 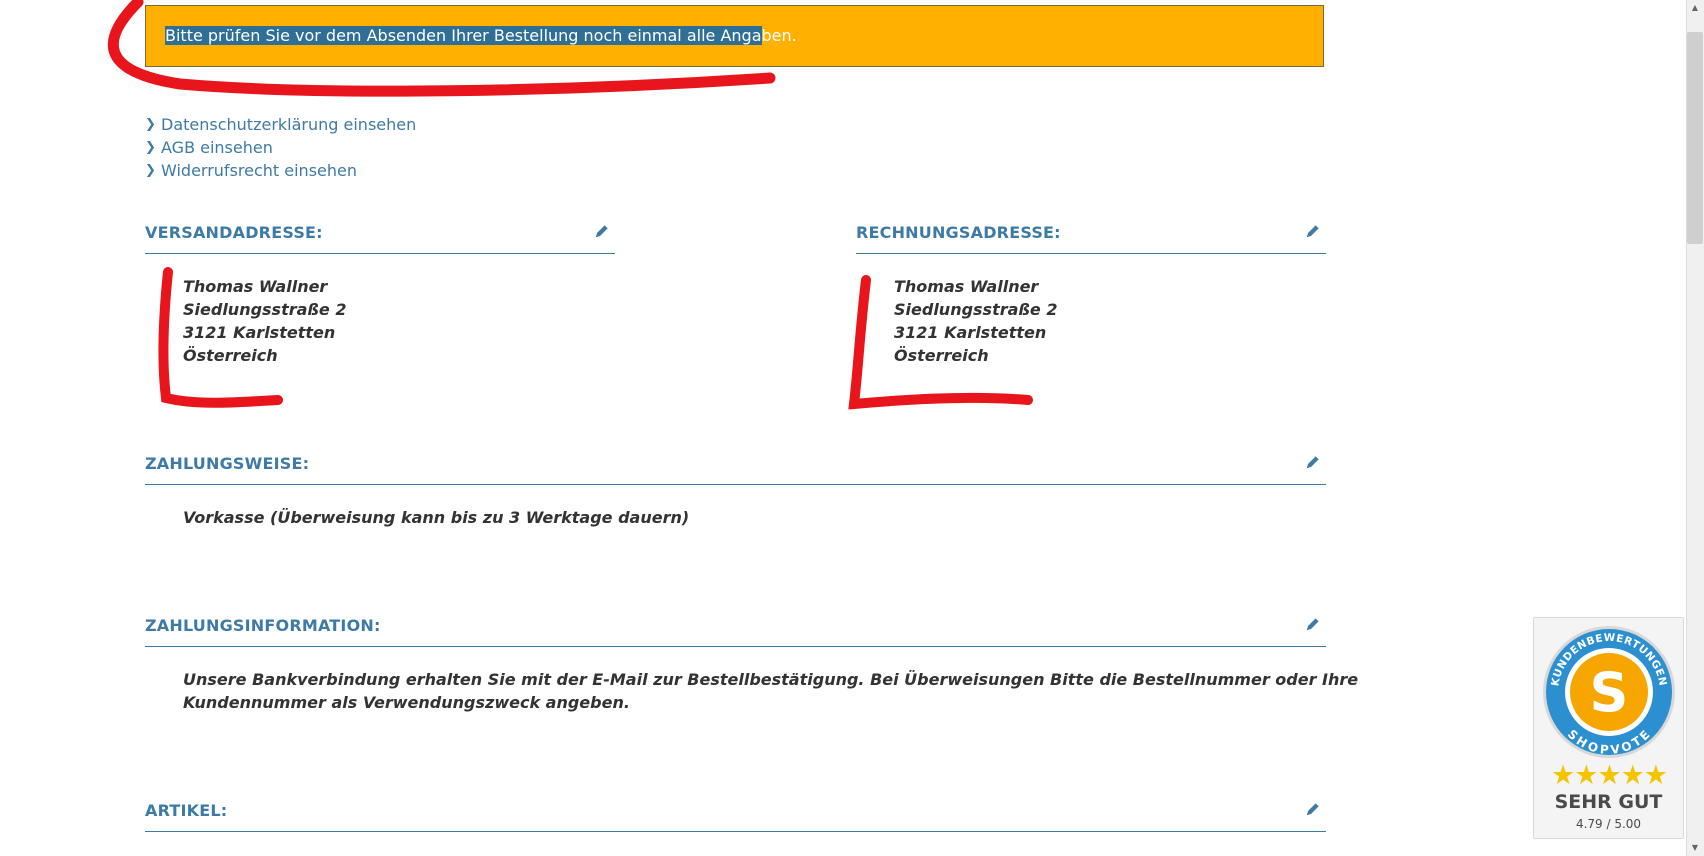 I want to click on rating-score: 4.79 / 5.00, so click(x=1608, y=824).